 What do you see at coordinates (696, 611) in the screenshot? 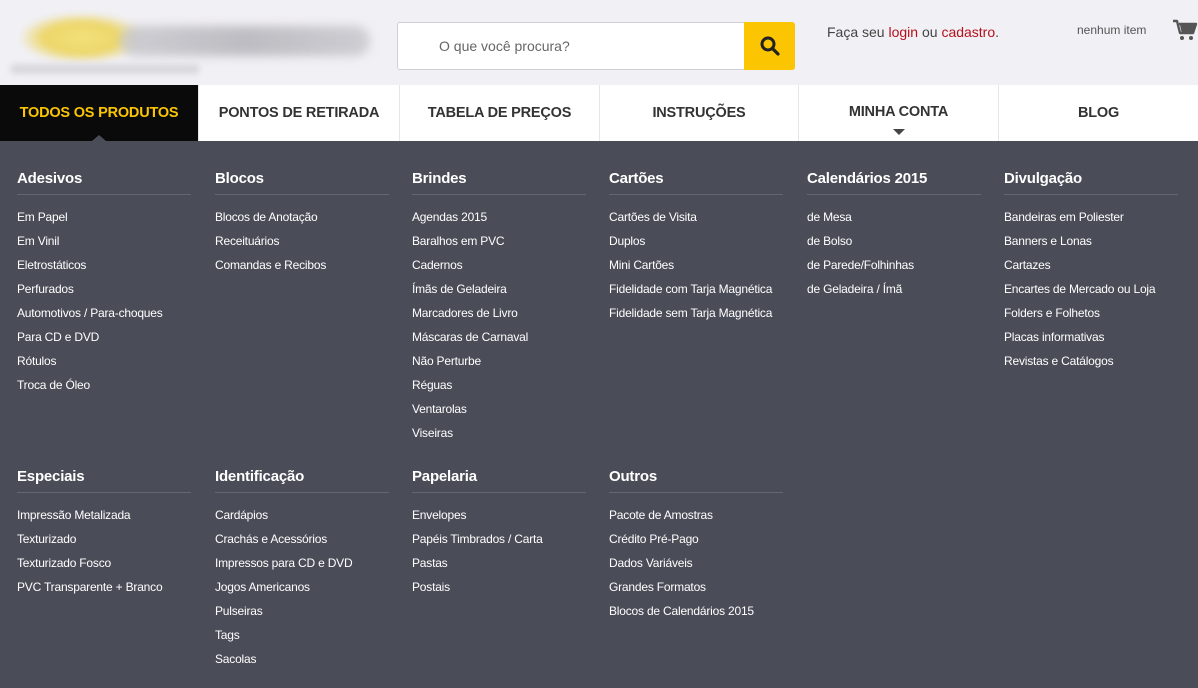
I see `menu-item: Blocos de Calendários 2015` at bounding box center [696, 611].